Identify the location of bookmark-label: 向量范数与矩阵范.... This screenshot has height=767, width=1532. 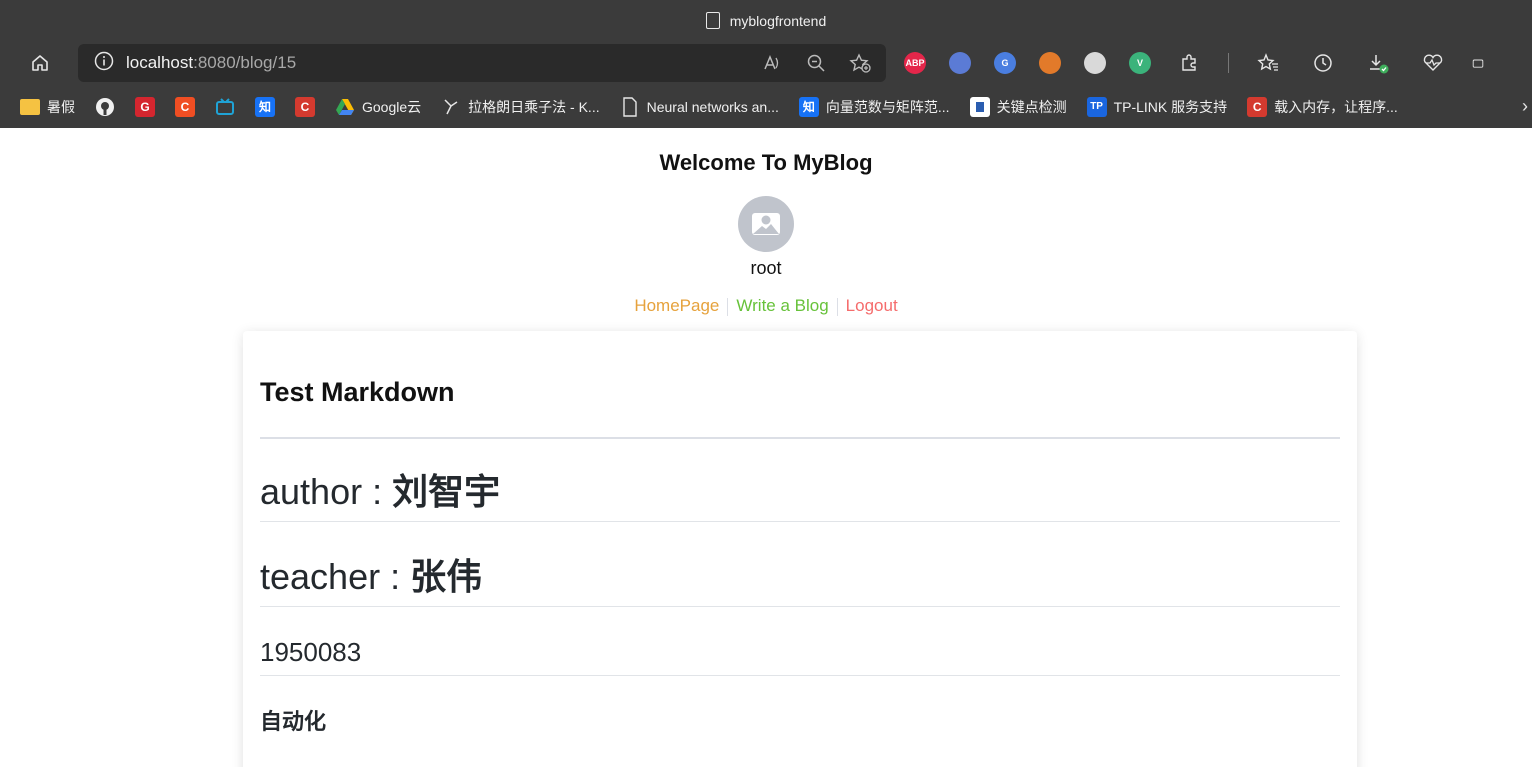
(887, 106).